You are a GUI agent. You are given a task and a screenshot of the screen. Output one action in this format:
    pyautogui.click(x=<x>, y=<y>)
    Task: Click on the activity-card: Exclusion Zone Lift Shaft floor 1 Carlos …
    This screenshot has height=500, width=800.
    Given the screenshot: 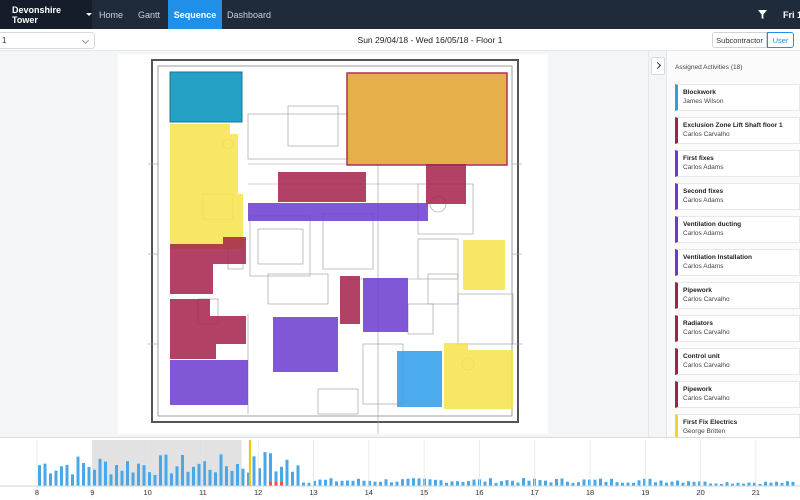 What is the action you would take?
    pyautogui.click(x=737, y=130)
    